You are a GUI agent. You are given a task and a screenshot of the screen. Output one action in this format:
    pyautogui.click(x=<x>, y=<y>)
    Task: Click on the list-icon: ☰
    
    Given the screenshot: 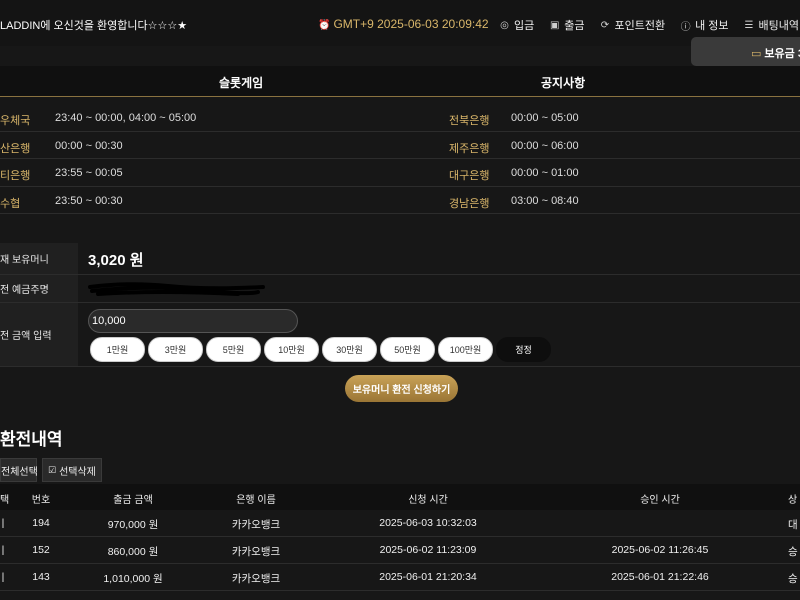 What is the action you would take?
    pyautogui.click(x=749, y=25)
    